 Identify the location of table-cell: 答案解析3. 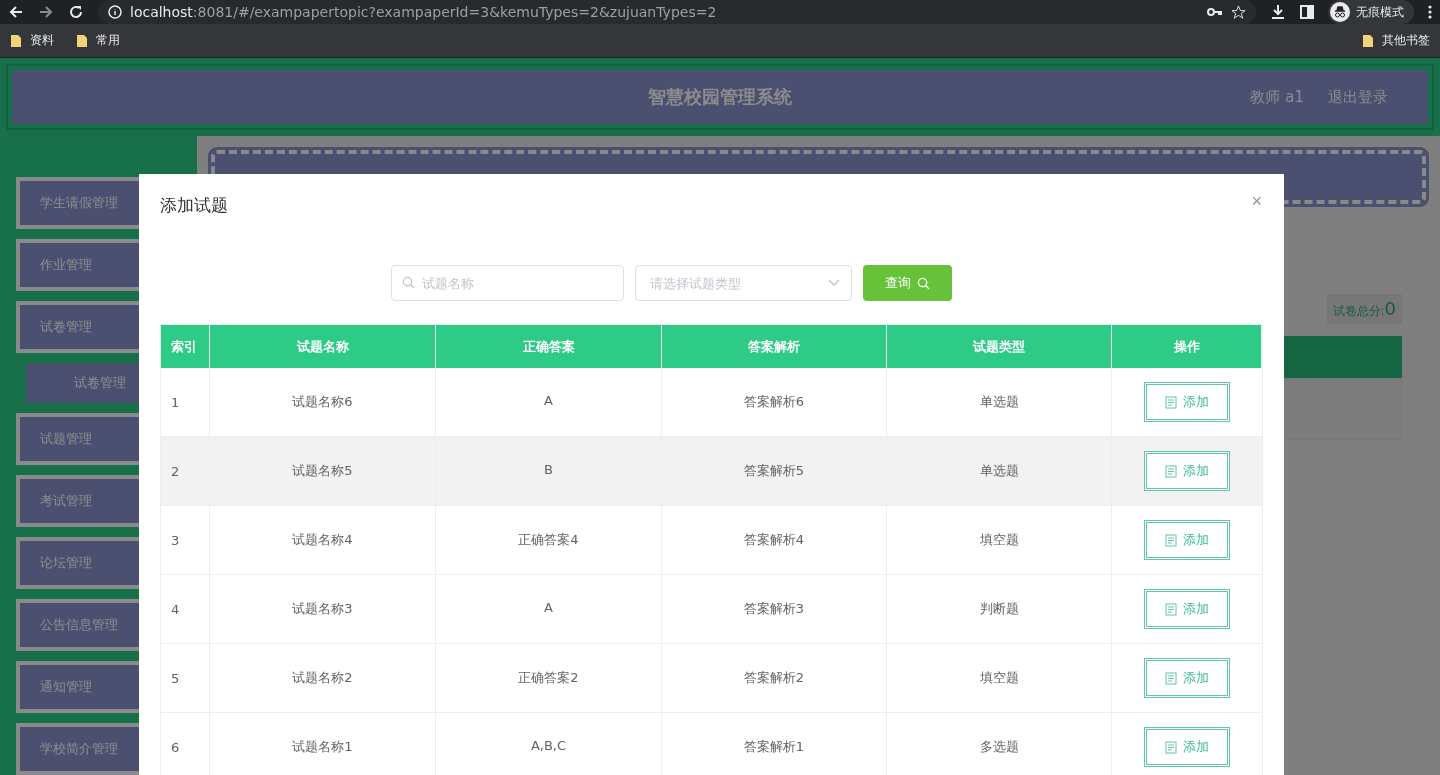
(774, 609).